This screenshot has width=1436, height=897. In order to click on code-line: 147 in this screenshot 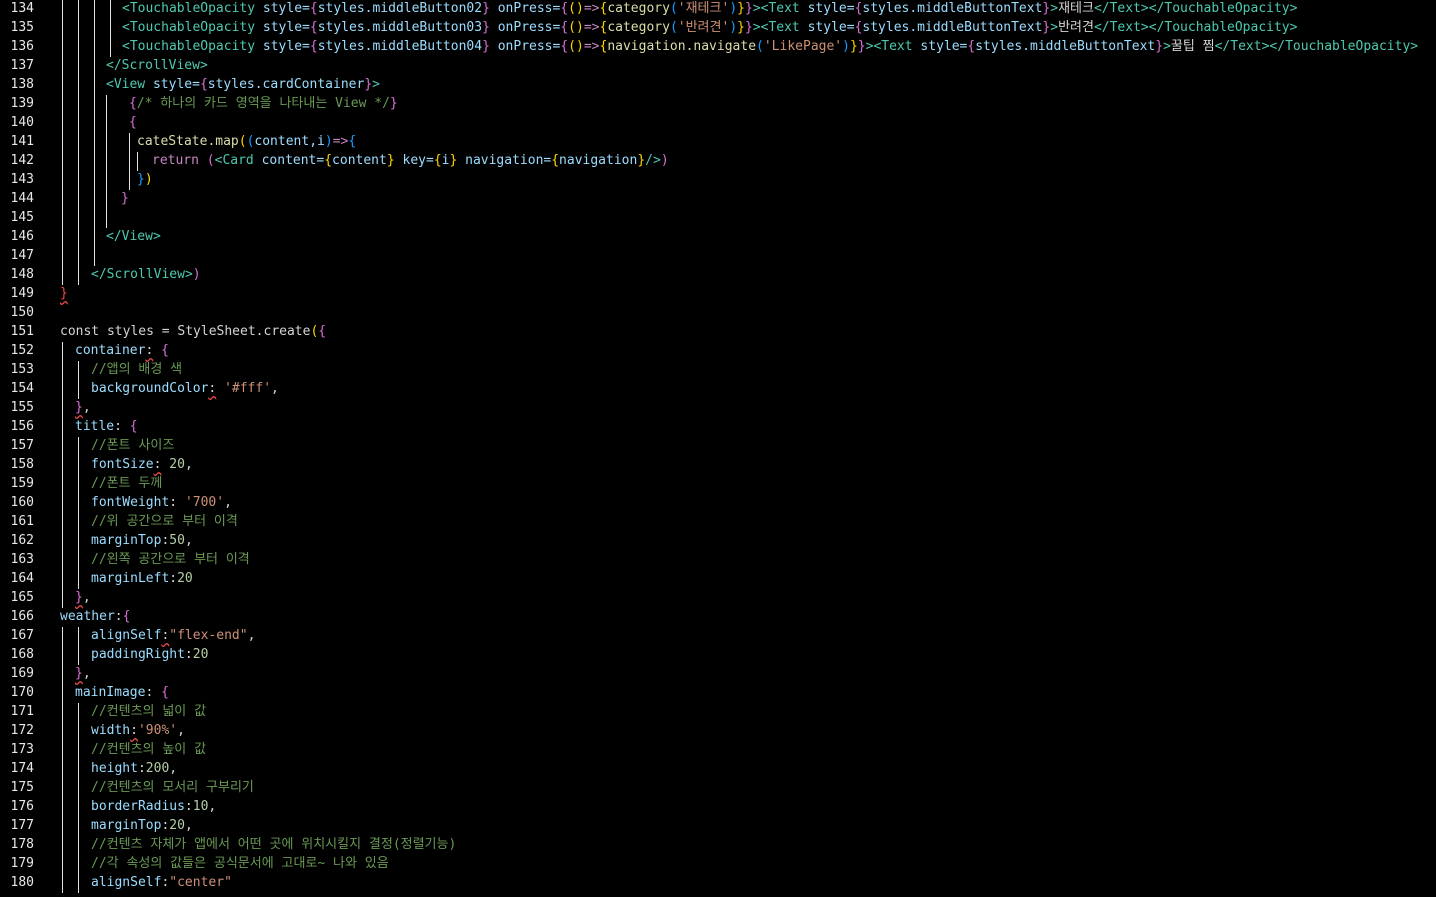, I will do `click(718, 256)`.